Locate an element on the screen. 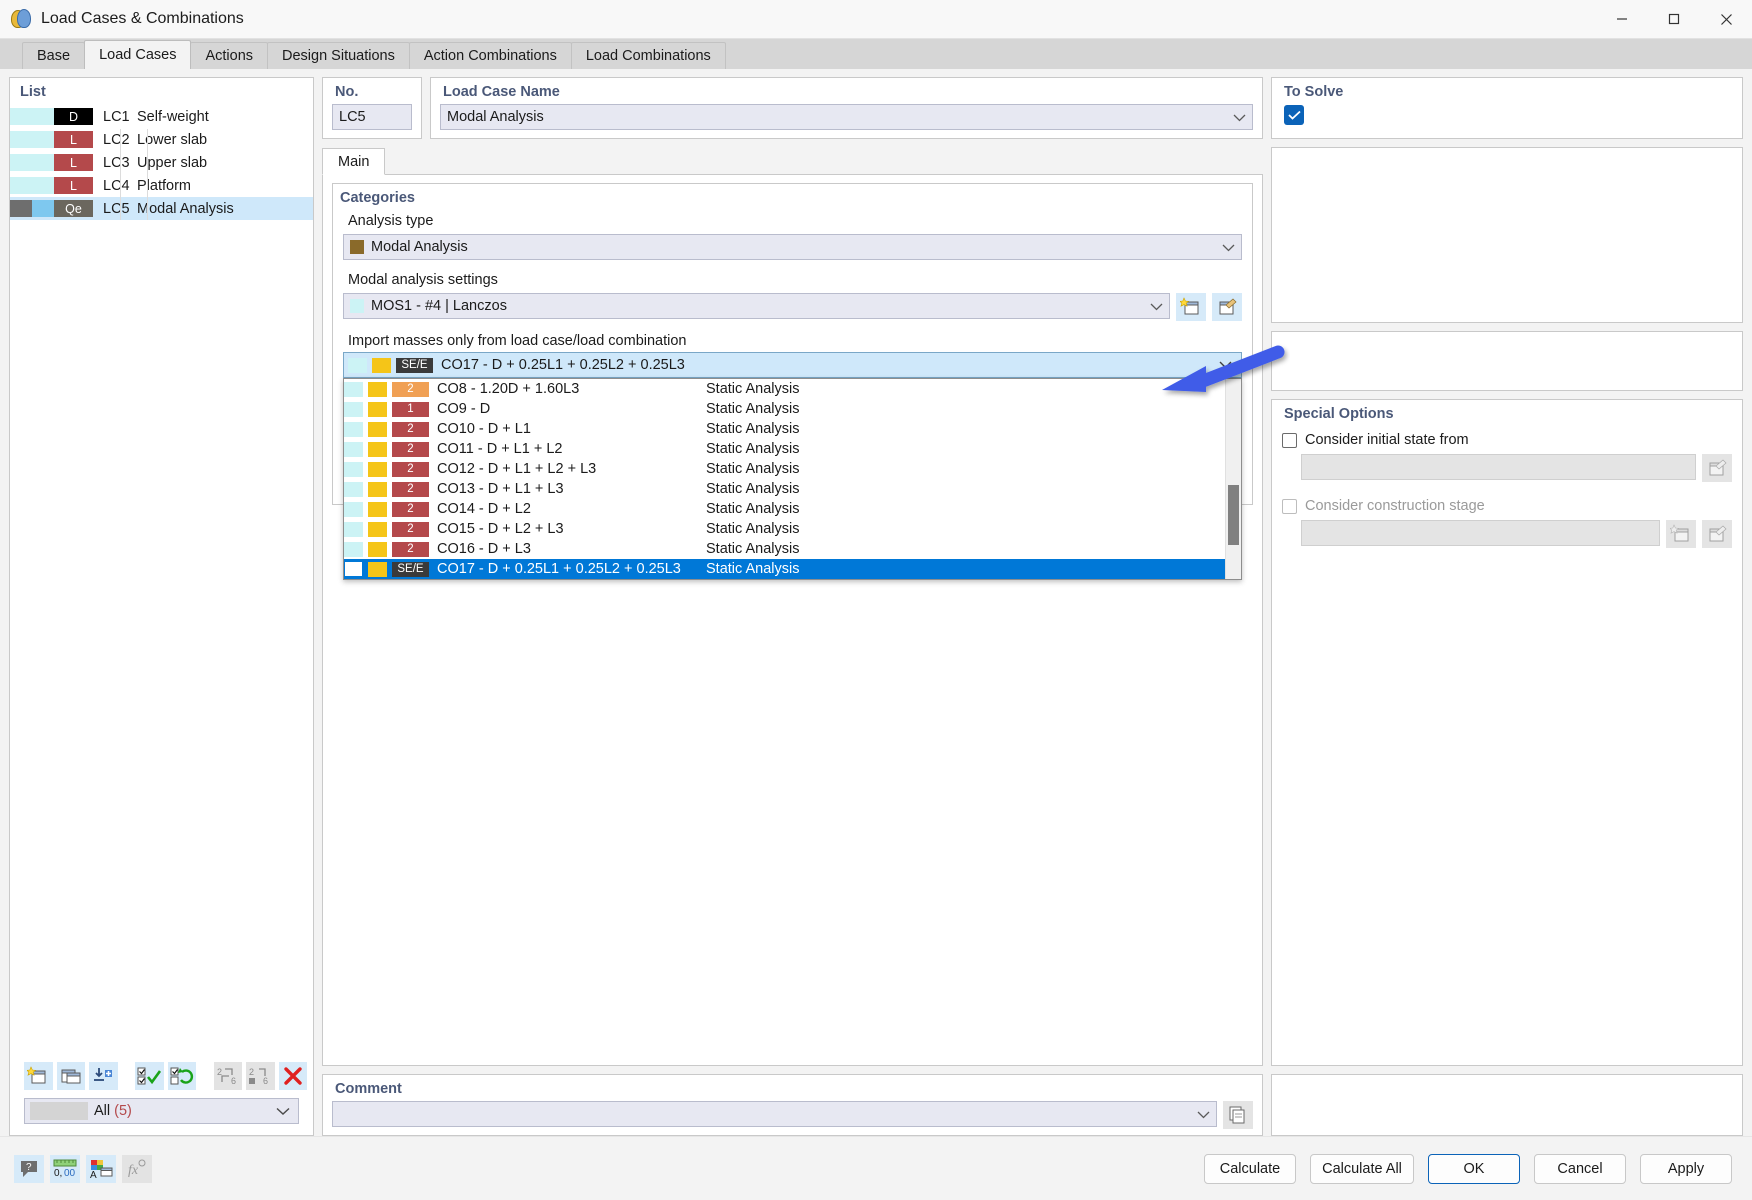 The height and width of the screenshot is (1200, 1752). list-filter-dropdown: All (5) is located at coordinates (161, 1111).